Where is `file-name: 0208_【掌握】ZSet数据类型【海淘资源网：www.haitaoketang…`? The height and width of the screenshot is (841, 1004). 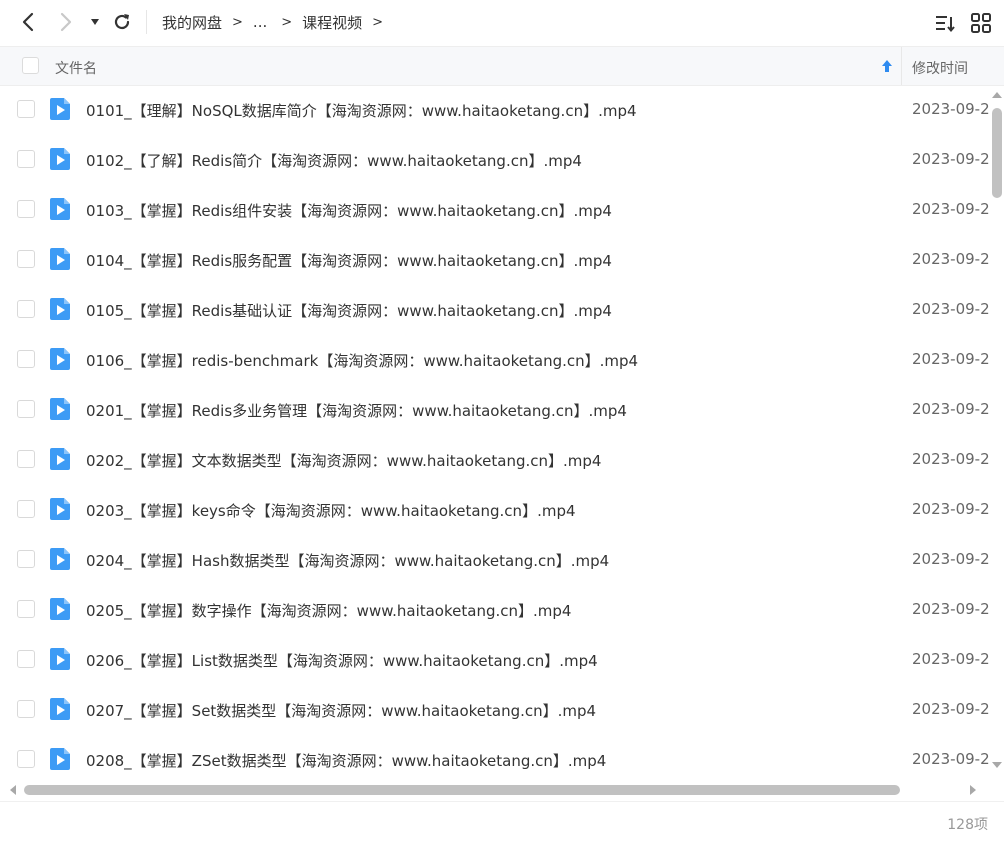
file-name: 0208_【掌握】ZSet数据类型【海淘资源网：www.haitaoketang… is located at coordinates (346, 760).